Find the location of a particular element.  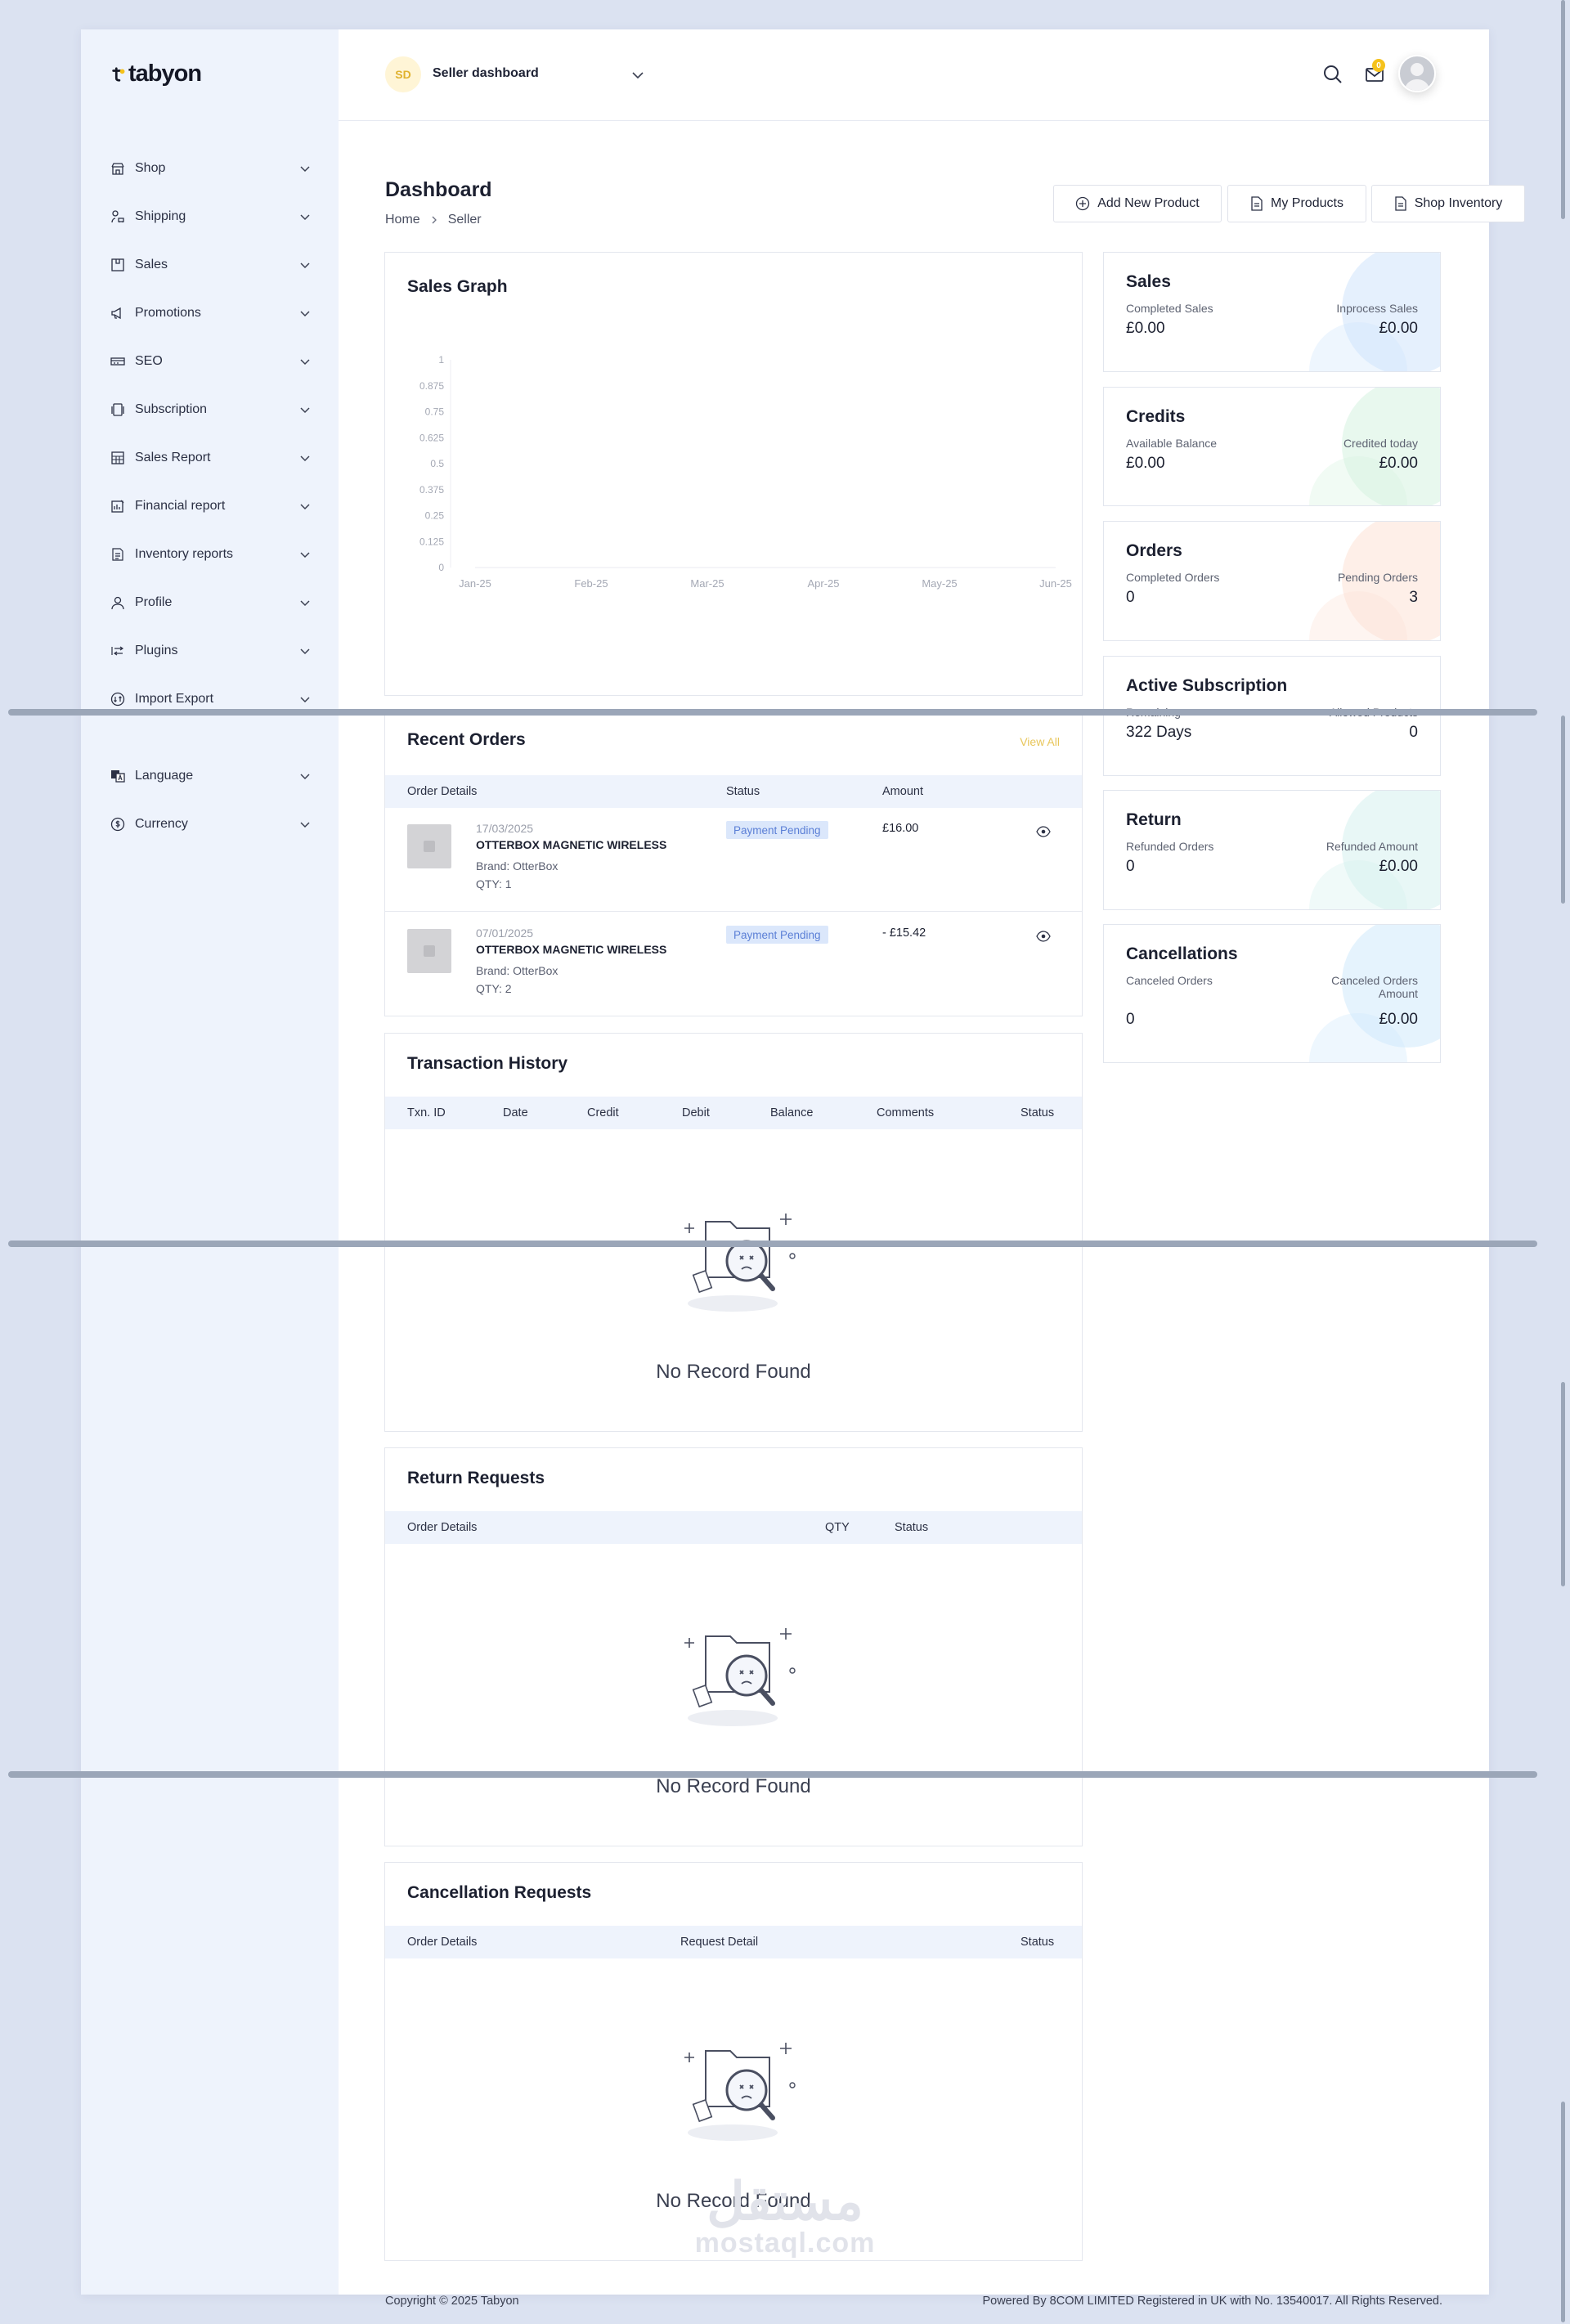

stat-right-label: Inprocess Sales is located at coordinates (1377, 308).